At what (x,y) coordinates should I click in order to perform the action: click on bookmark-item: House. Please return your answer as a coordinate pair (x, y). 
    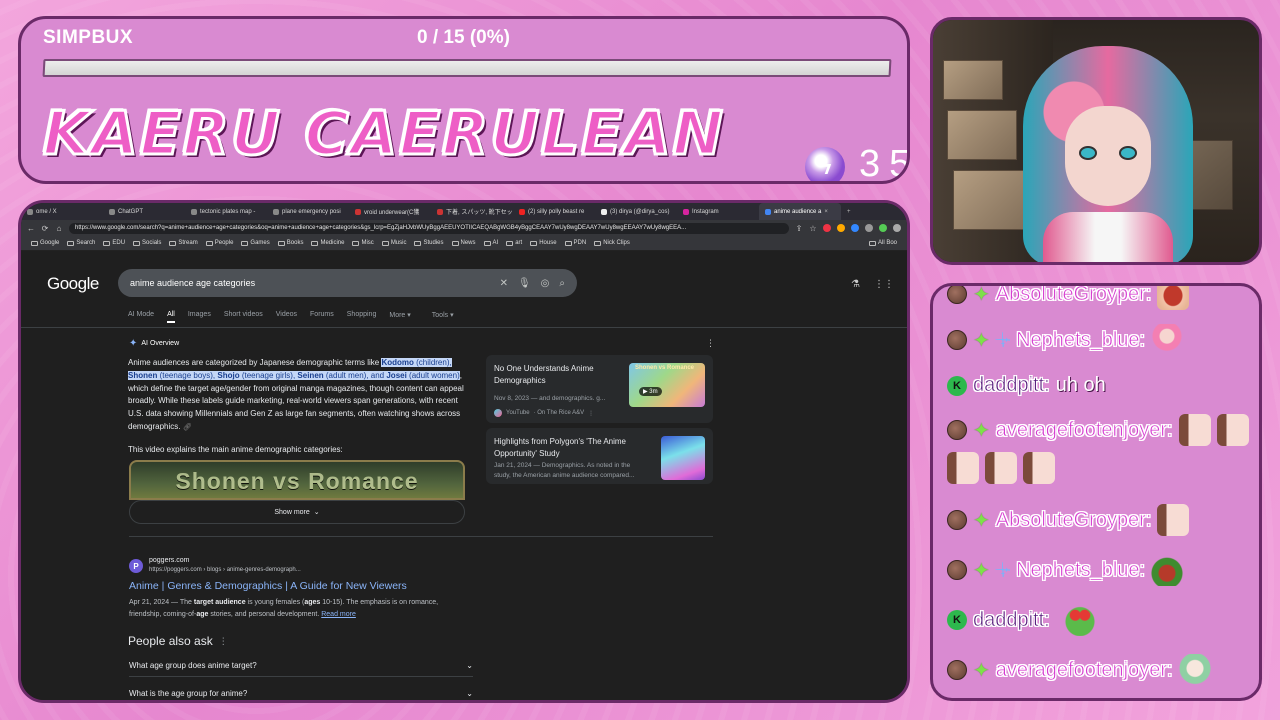
    Looking at the image, I should click on (543, 243).